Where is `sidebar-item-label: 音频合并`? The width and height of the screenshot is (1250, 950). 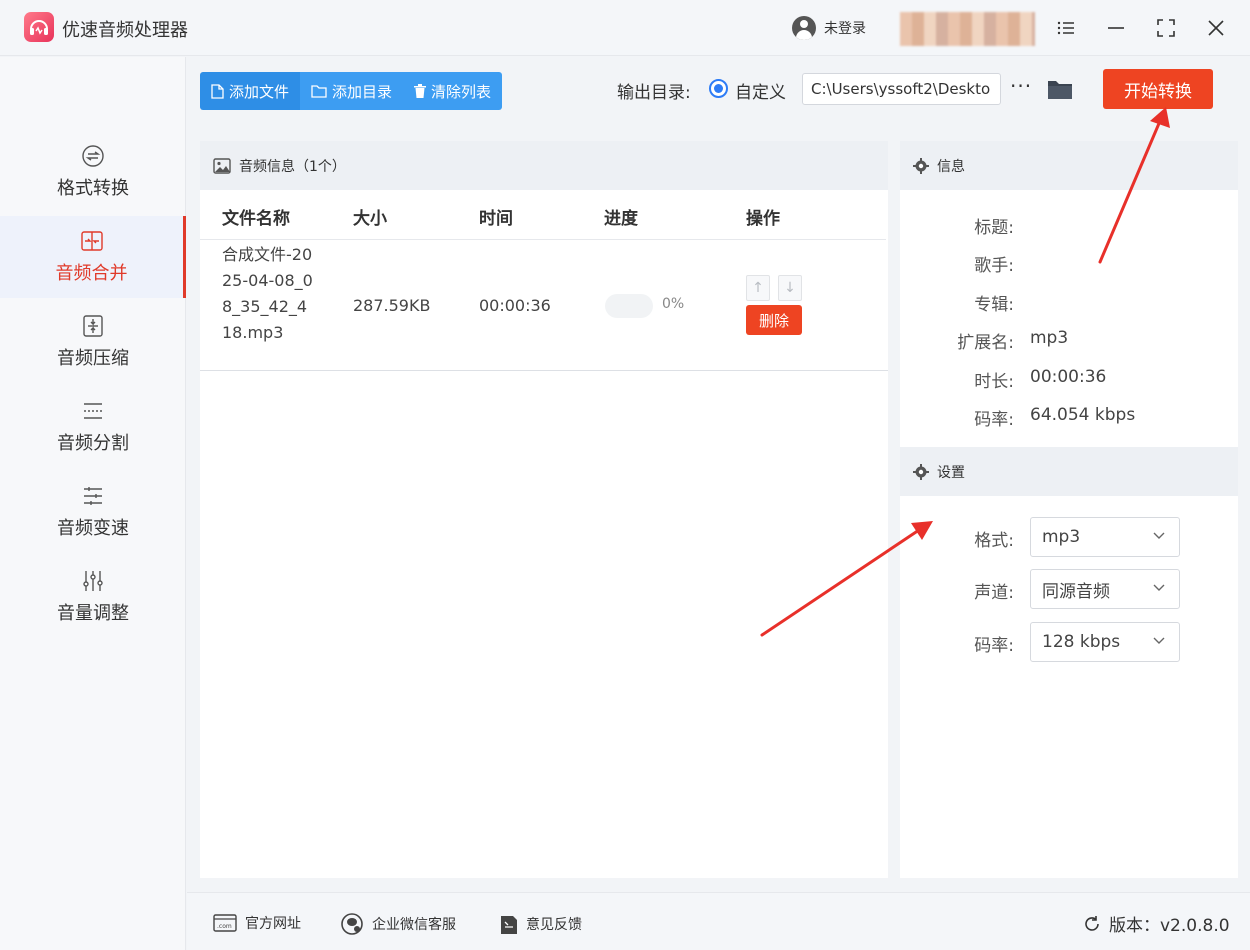
sidebar-item-label: 音频合并 is located at coordinates (91, 273).